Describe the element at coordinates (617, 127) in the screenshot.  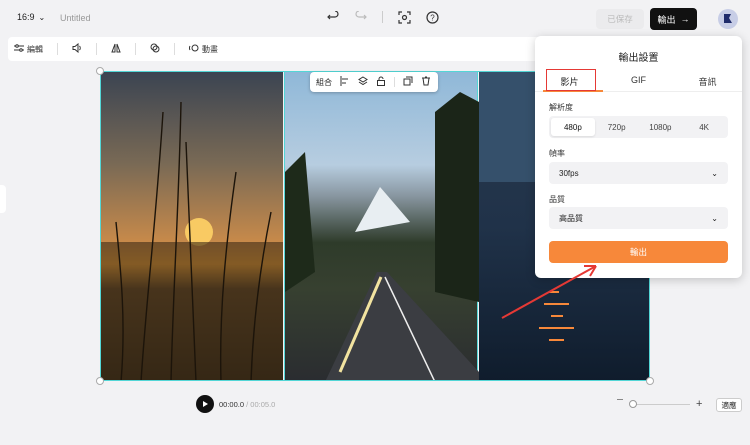
I see `resolution-option-720p: 720p` at that location.